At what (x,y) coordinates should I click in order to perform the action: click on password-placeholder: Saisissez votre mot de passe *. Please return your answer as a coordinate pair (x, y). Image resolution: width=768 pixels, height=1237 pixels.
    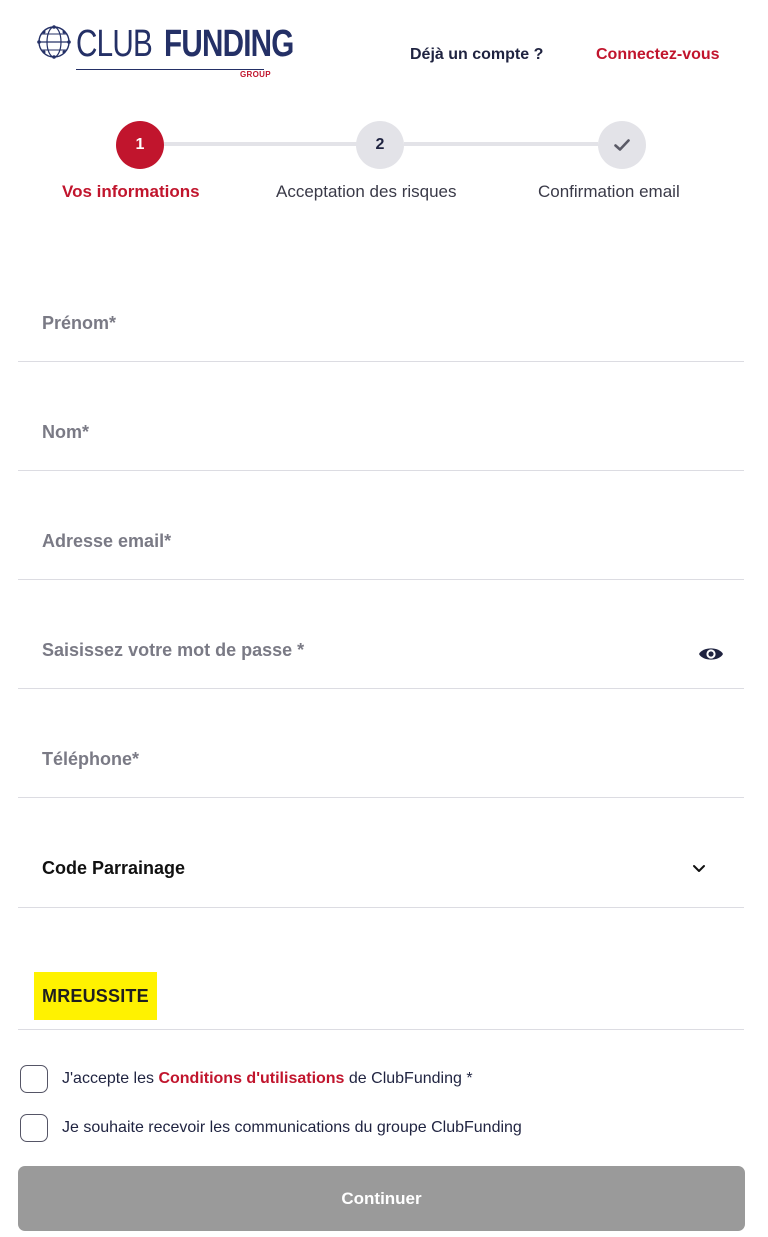
    Looking at the image, I should click on (173, 650).